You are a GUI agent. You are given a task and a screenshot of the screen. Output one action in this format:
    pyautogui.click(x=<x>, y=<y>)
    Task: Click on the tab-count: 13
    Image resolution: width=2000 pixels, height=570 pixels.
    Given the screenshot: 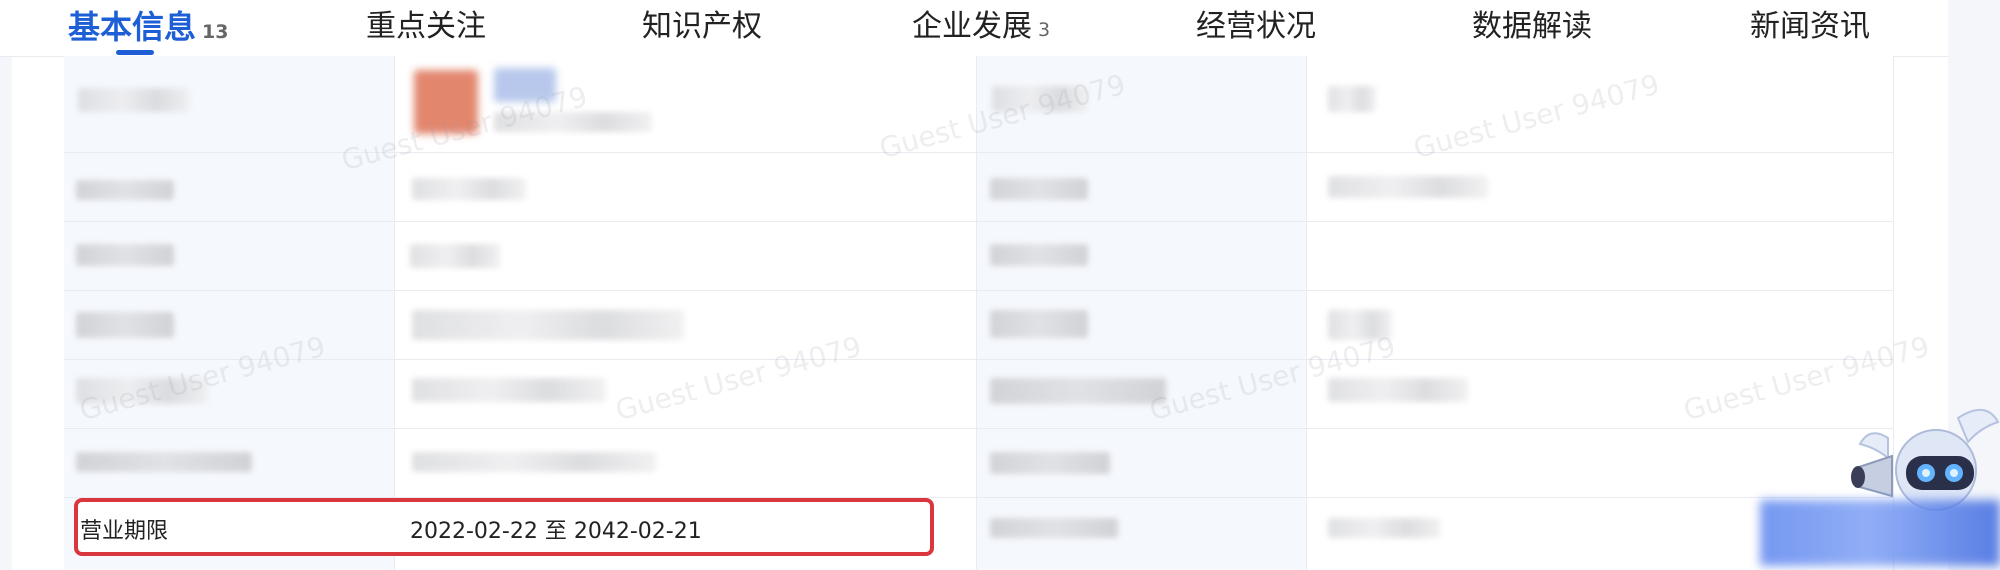 What is the action you would take?
    pyautogui.click(x=215, y=32)
    